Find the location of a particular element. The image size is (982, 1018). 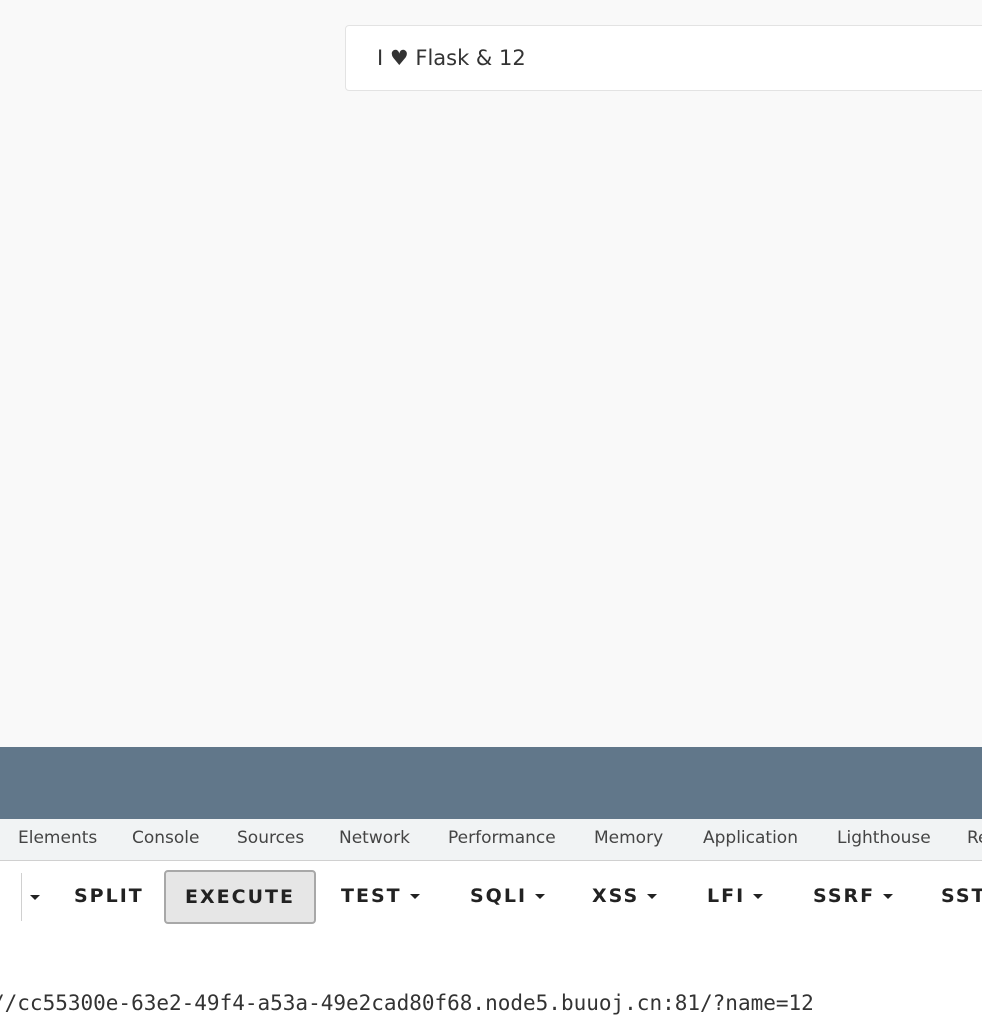

xss-label: XSS is located at coordinates (616, 896).